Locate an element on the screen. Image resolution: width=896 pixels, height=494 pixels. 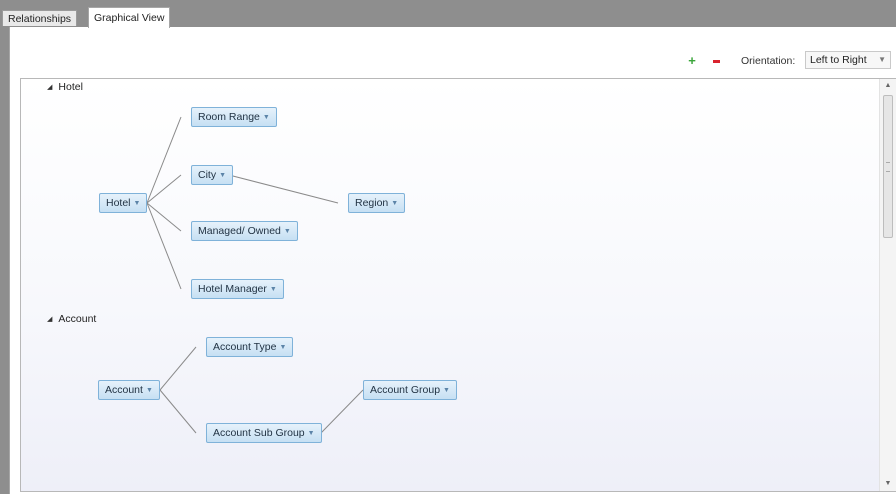
toolbar: + Orientation: Left to Right ▼ is located at coordinates (453, 53).